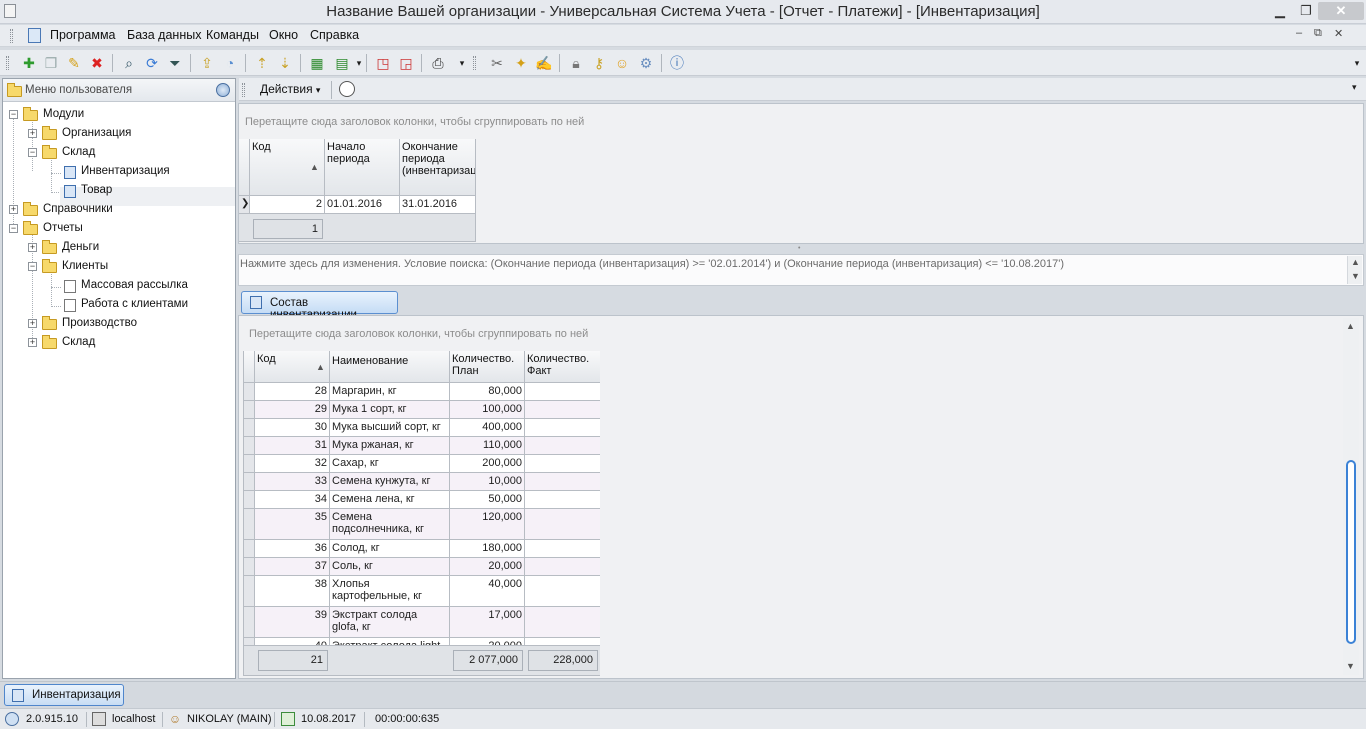 This screenshot has width=1366, height=729. Describe the element at coordinates (83, 35) in the screenshot. I see `menu-program: Программа` at that location.